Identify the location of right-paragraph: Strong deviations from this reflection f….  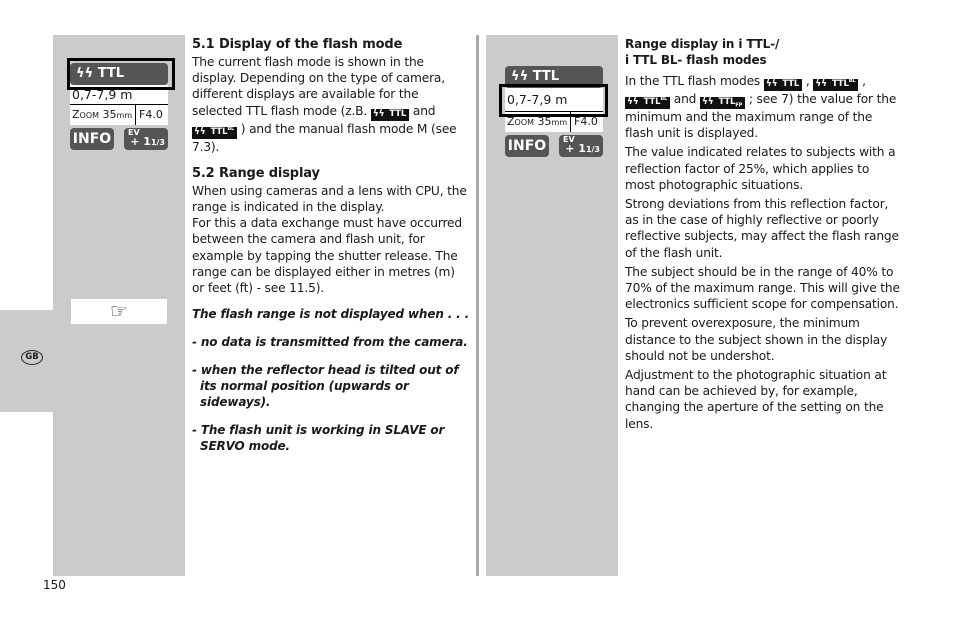
(762, 228).